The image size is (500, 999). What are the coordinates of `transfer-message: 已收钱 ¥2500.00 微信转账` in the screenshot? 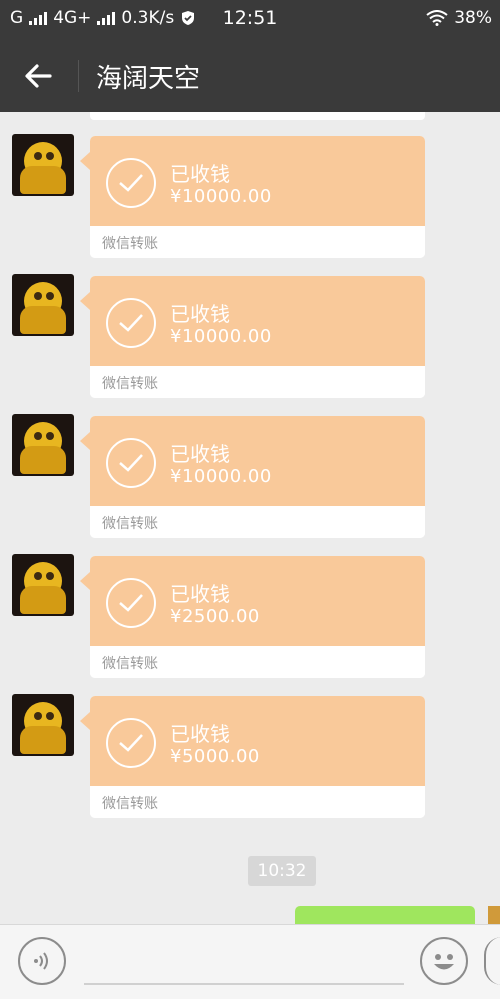 It's located at (250, 605).